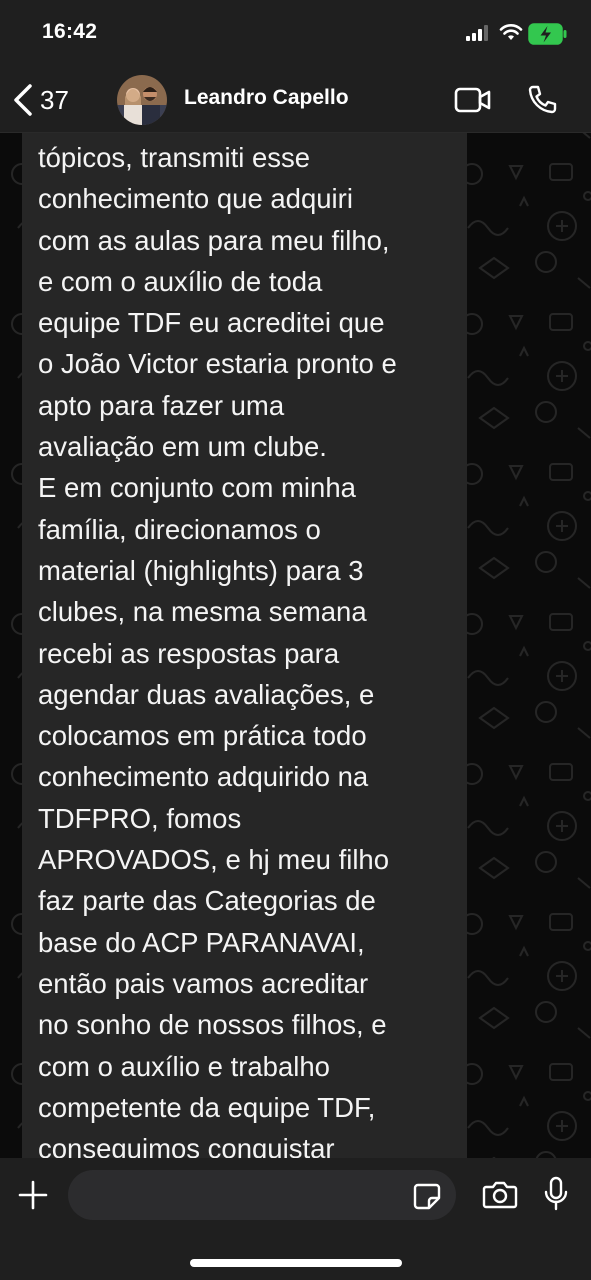 This screenshot has width=591, height=1280. I want to click on back-button: 37, so click(57, 100).